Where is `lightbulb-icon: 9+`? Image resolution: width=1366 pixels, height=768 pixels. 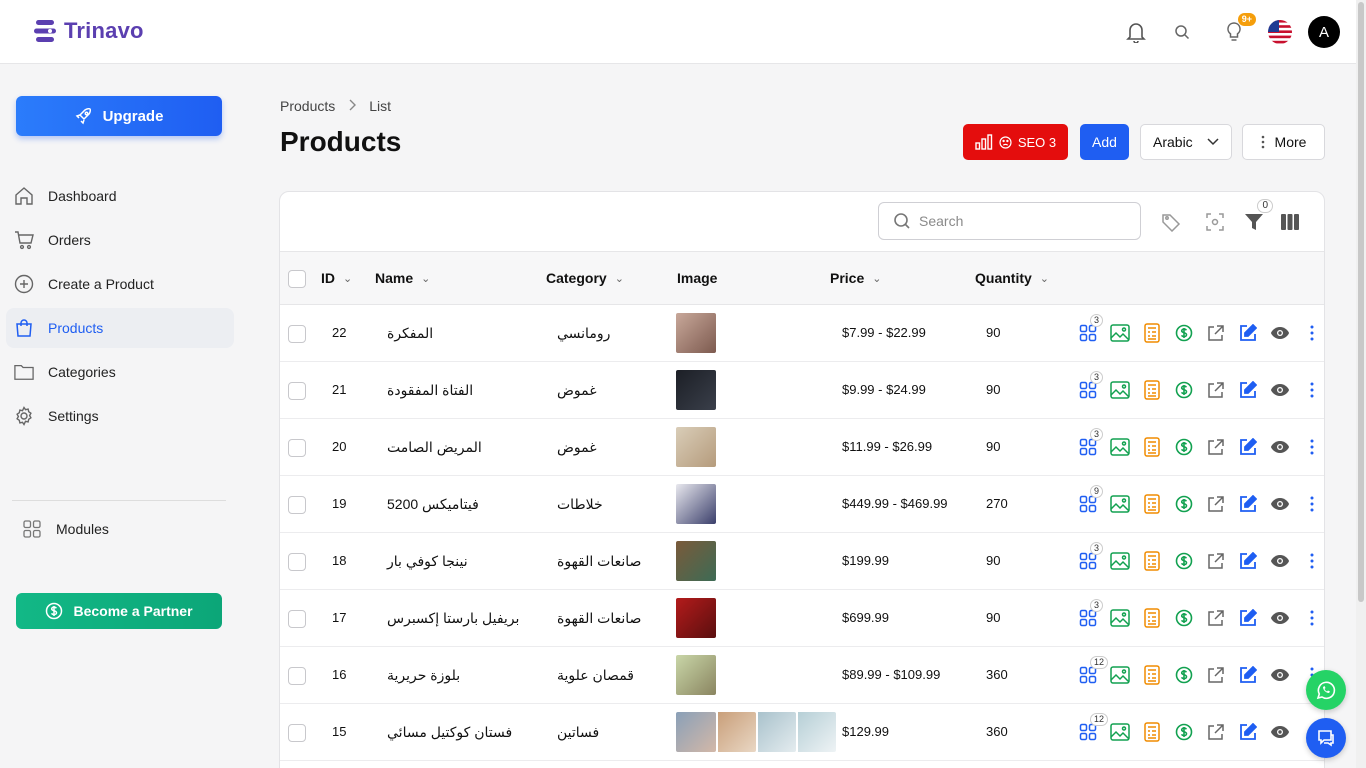 lightbulb-icon: 9+ is located at coordinates (1239, 28).